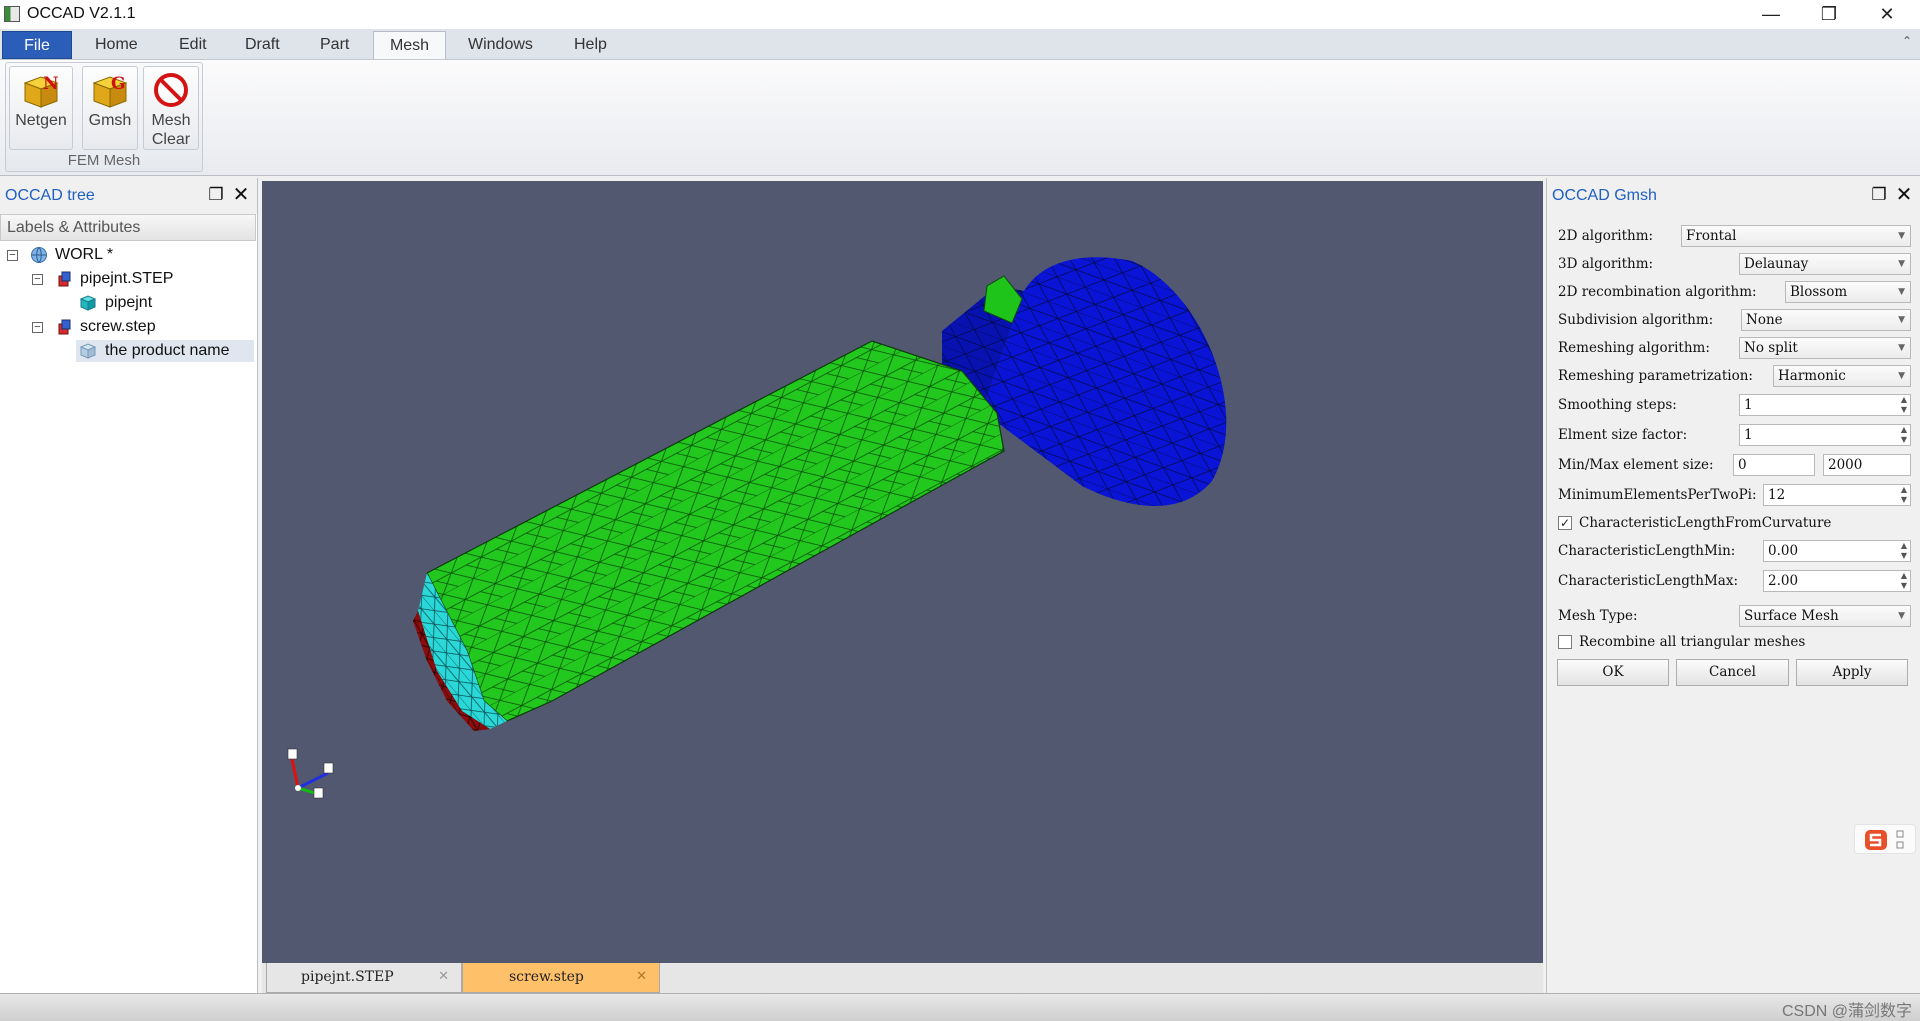  I want to click on select-recombination: Blossom ▼, so click(1848, 292).